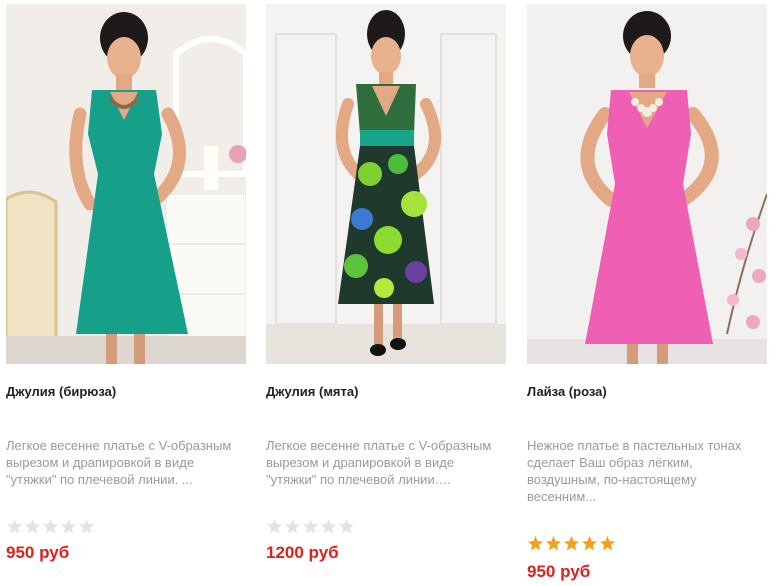 This screenshot has width=777, height=586. Describe the element at coordinates (567, 391) in the screenshot. I see `product-title: Лайза (роза)` at that location.